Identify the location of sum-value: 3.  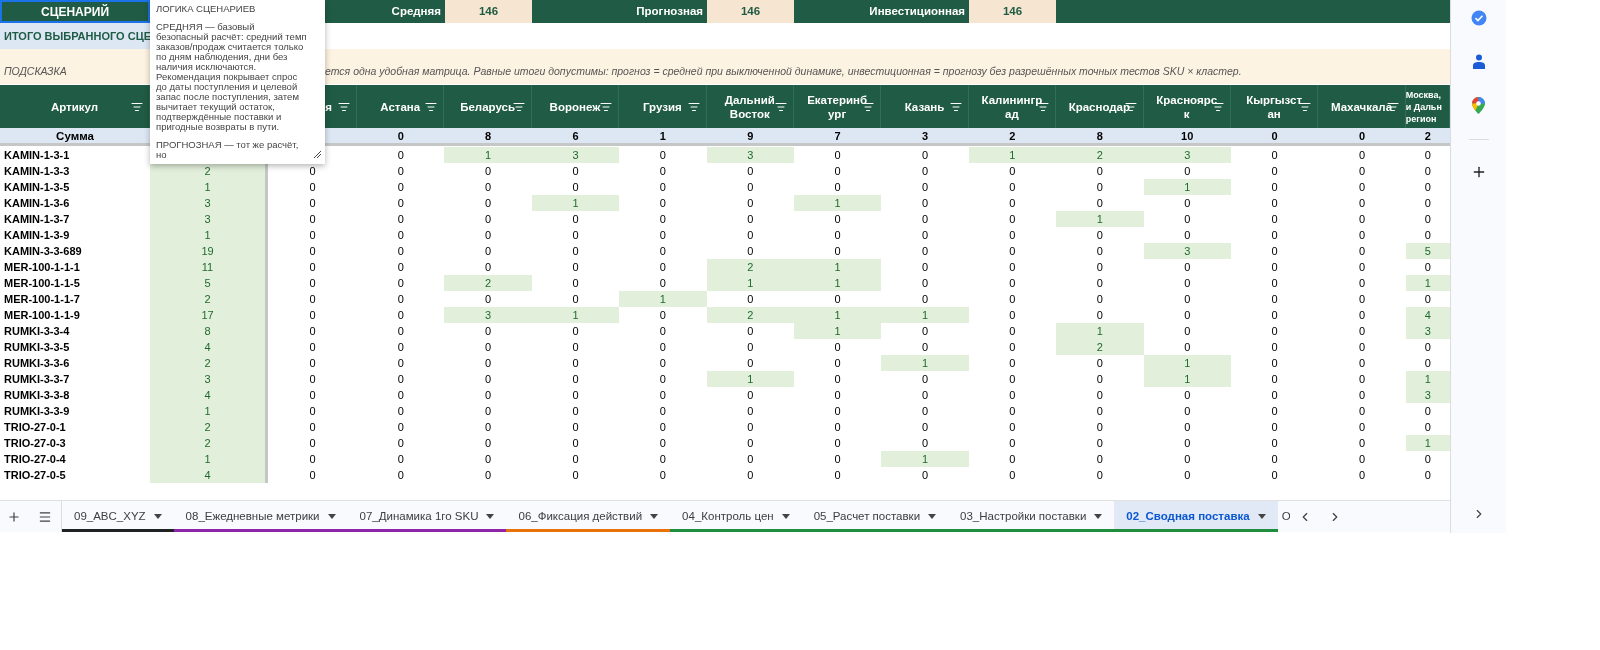
(925, 137).